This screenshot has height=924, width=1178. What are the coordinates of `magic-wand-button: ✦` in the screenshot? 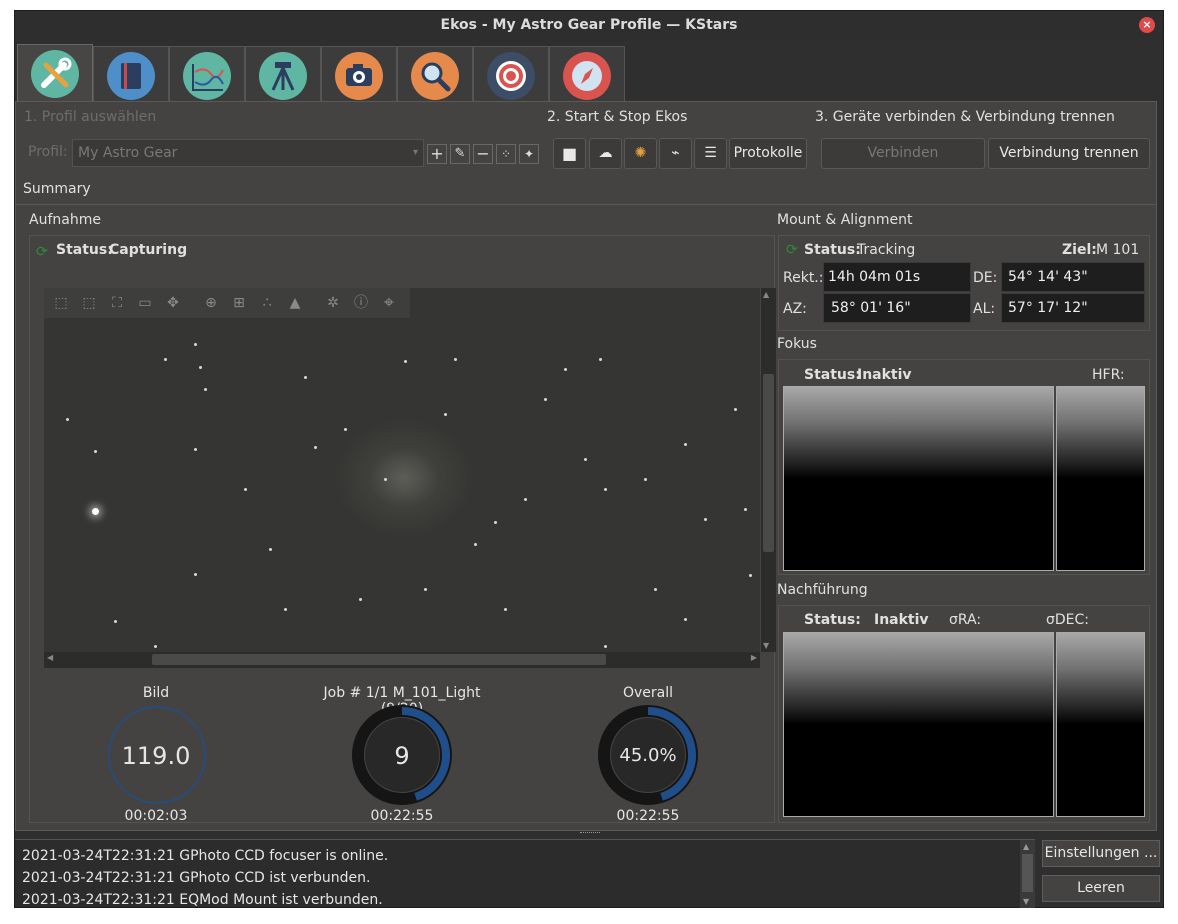 It's located at (529, 154).